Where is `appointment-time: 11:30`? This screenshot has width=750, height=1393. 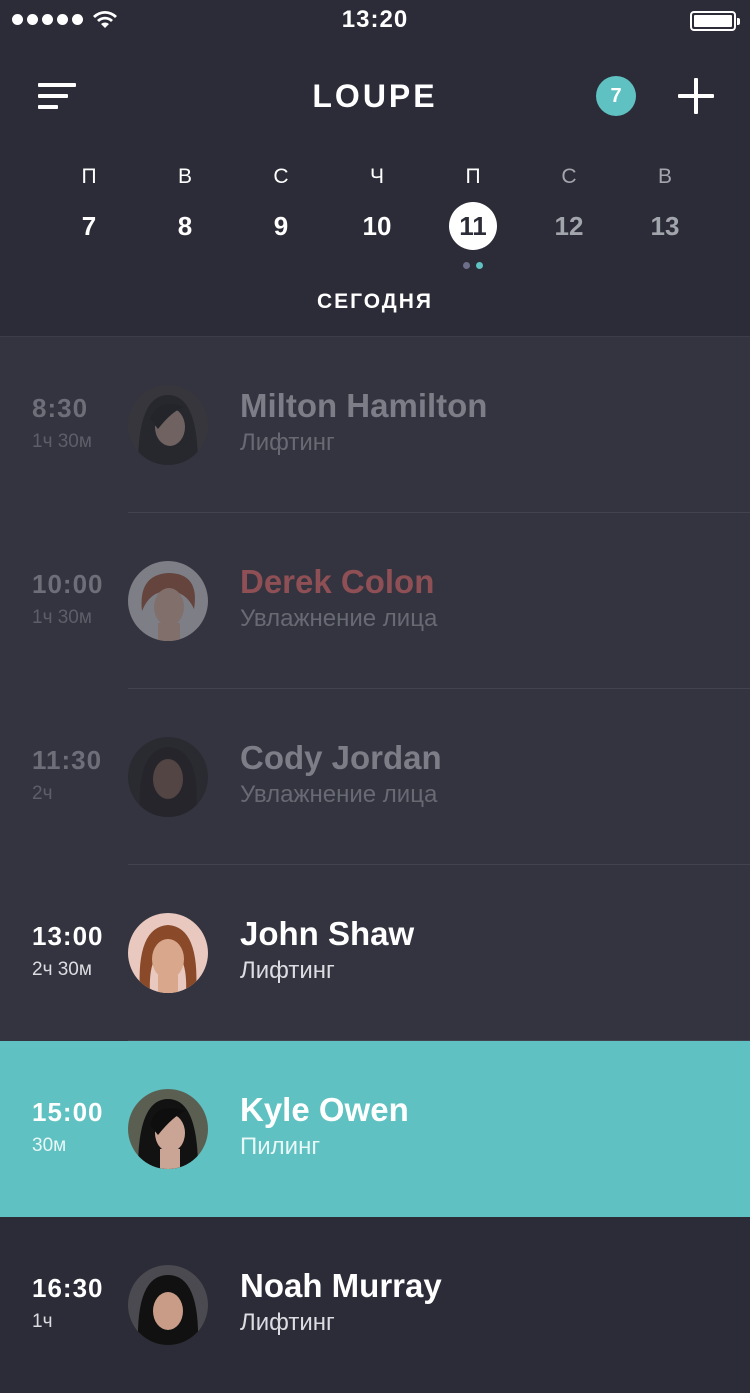 appointment-time: 11:30 is located at coordinates (67, 760).